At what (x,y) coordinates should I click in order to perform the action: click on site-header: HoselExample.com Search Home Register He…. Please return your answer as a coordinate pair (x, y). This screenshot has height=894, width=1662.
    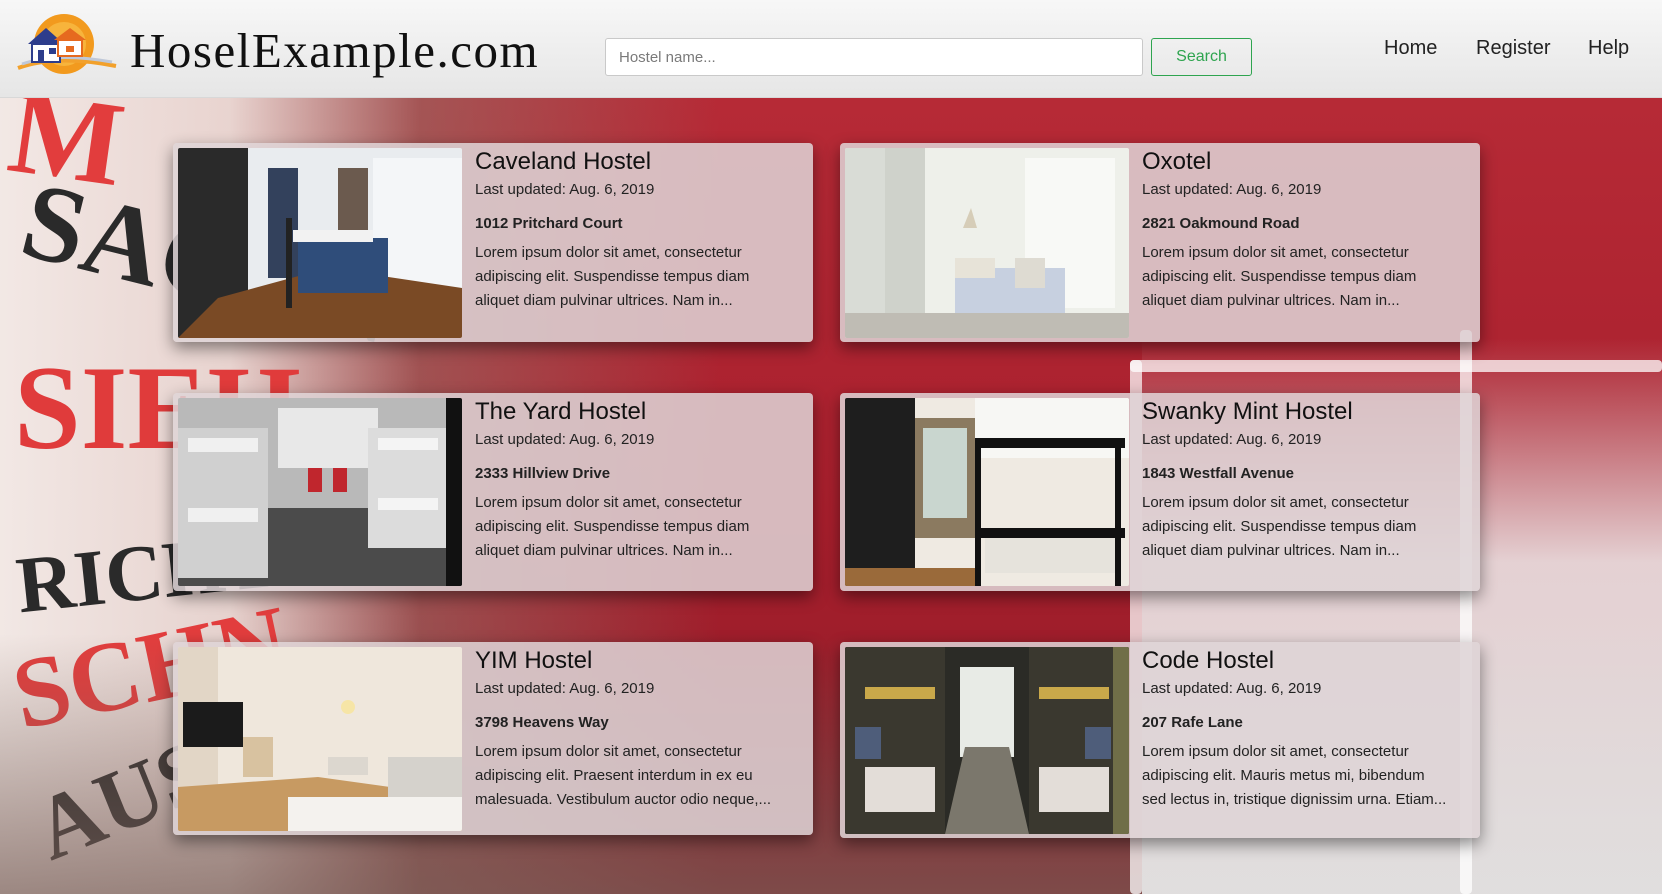
    Looking at the image, I should click on (831, 49).